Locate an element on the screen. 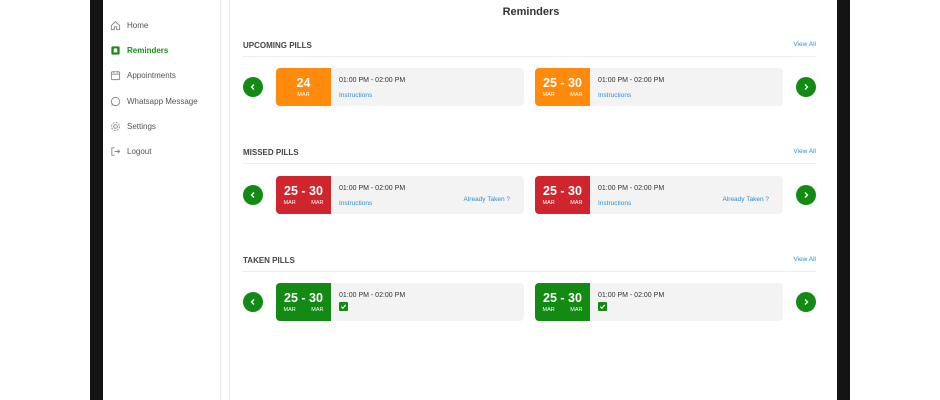 The image size is (940, 400). prev-taken-button is located at coordinates (253, 302).